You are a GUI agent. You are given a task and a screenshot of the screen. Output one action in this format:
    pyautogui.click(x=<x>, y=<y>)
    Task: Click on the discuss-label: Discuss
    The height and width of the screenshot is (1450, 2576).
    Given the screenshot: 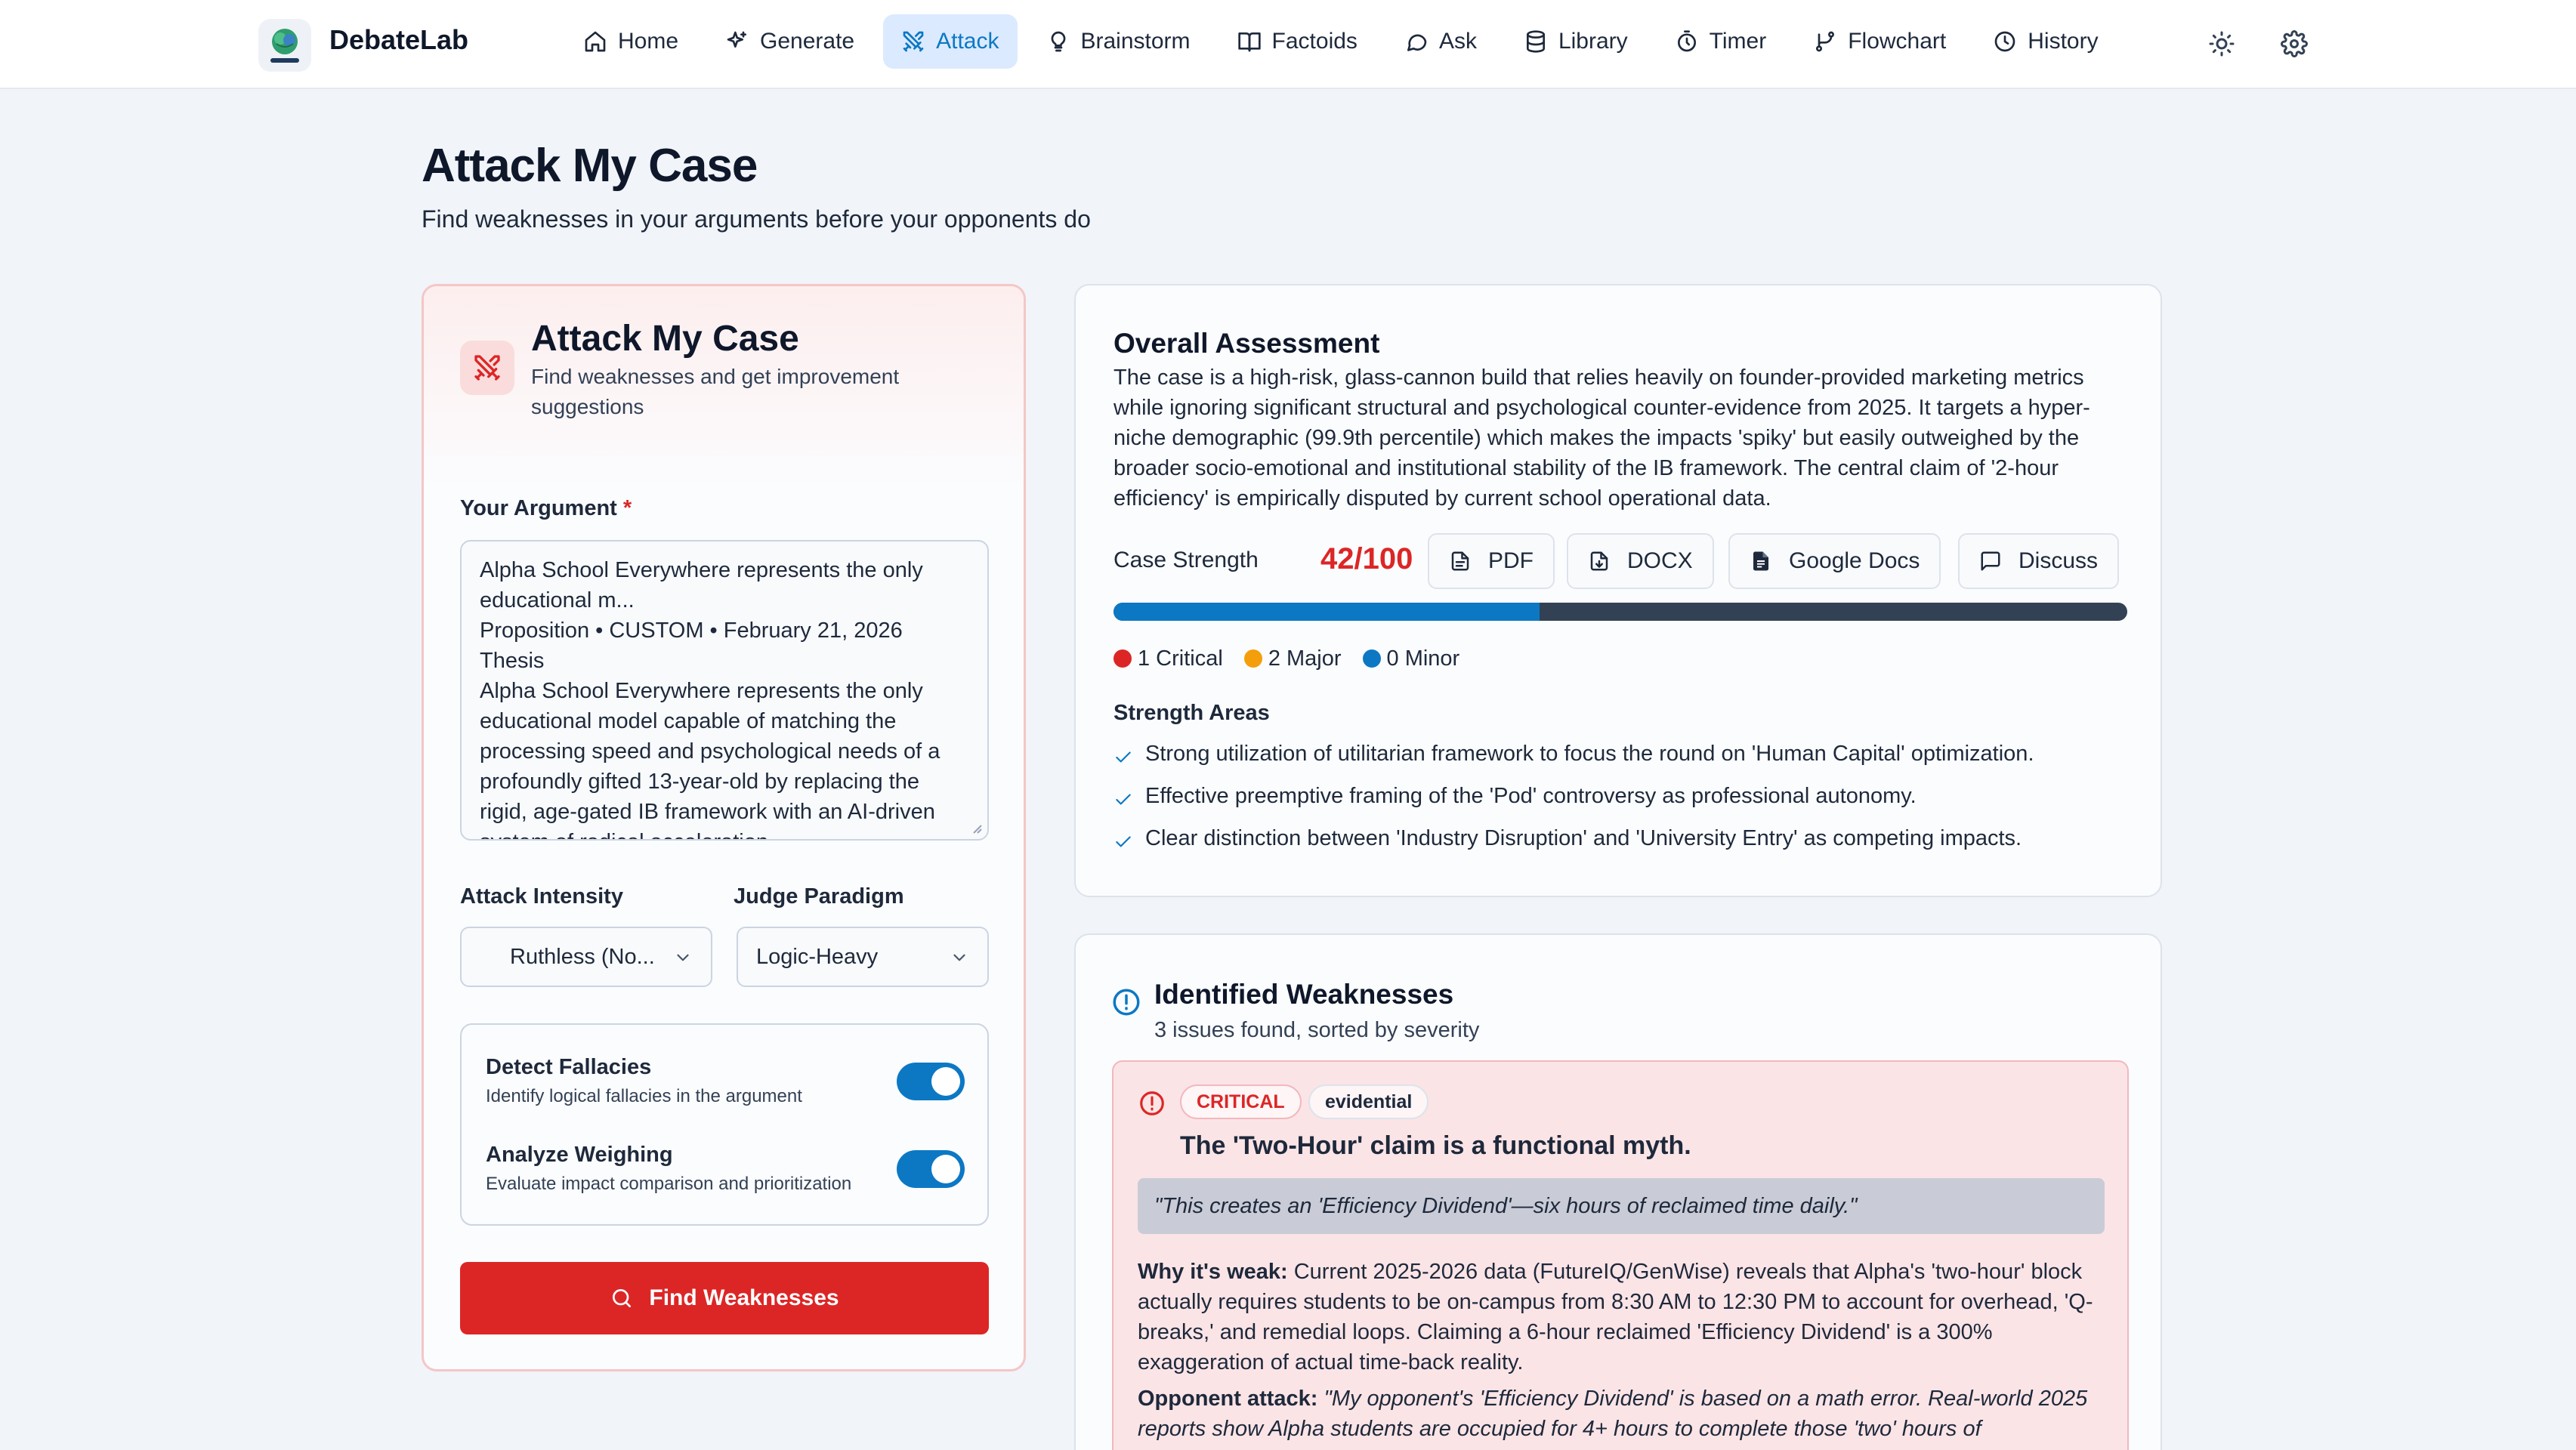 What is the action you would take?
    pyautogui.click(x=2058, y=561)
    